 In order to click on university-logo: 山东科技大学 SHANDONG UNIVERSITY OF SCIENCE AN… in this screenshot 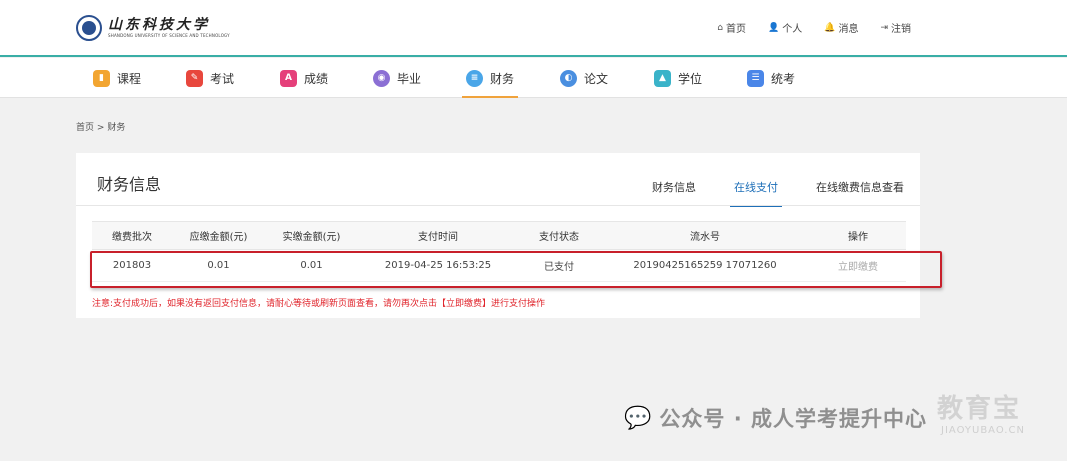, I will do `click(153, 28)`.